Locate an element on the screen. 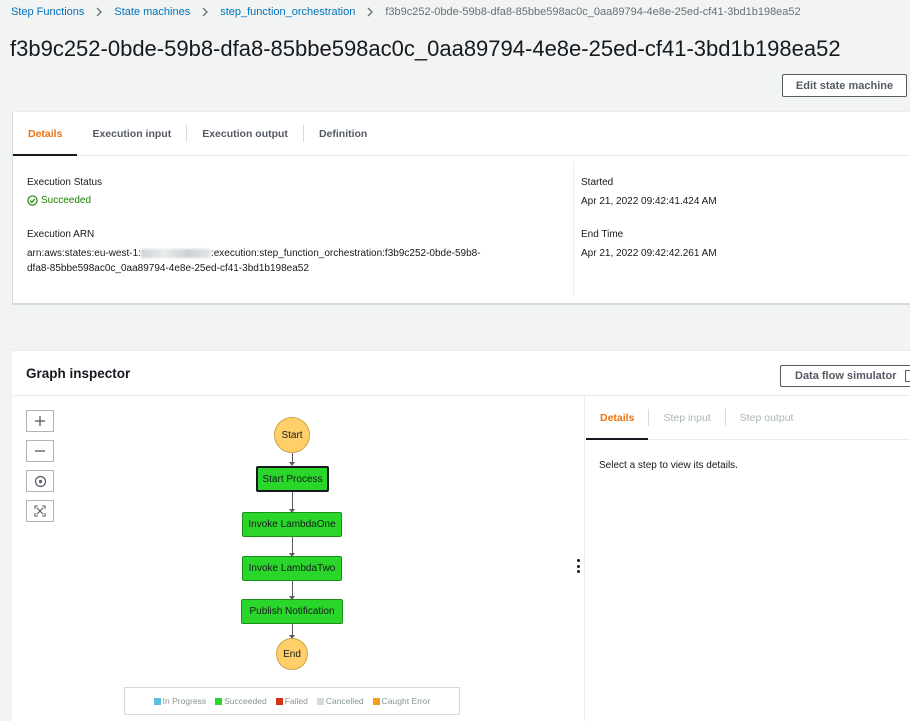  resize-handle-icon is located at coordinates (578, 566).